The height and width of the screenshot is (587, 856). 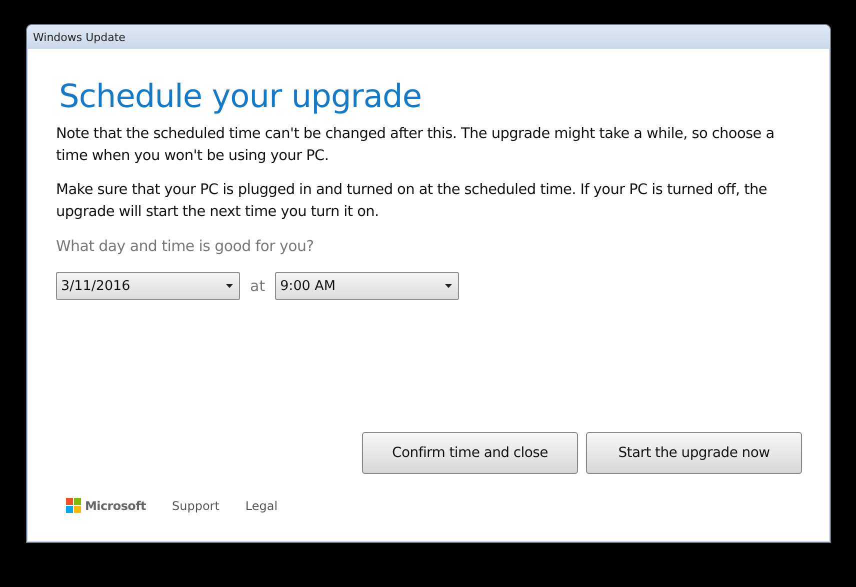 What do you see at coordinates (185, 246) in the screenshot?
I see `question-label: What day and time is good for you?` at bounding box center [185, 246].